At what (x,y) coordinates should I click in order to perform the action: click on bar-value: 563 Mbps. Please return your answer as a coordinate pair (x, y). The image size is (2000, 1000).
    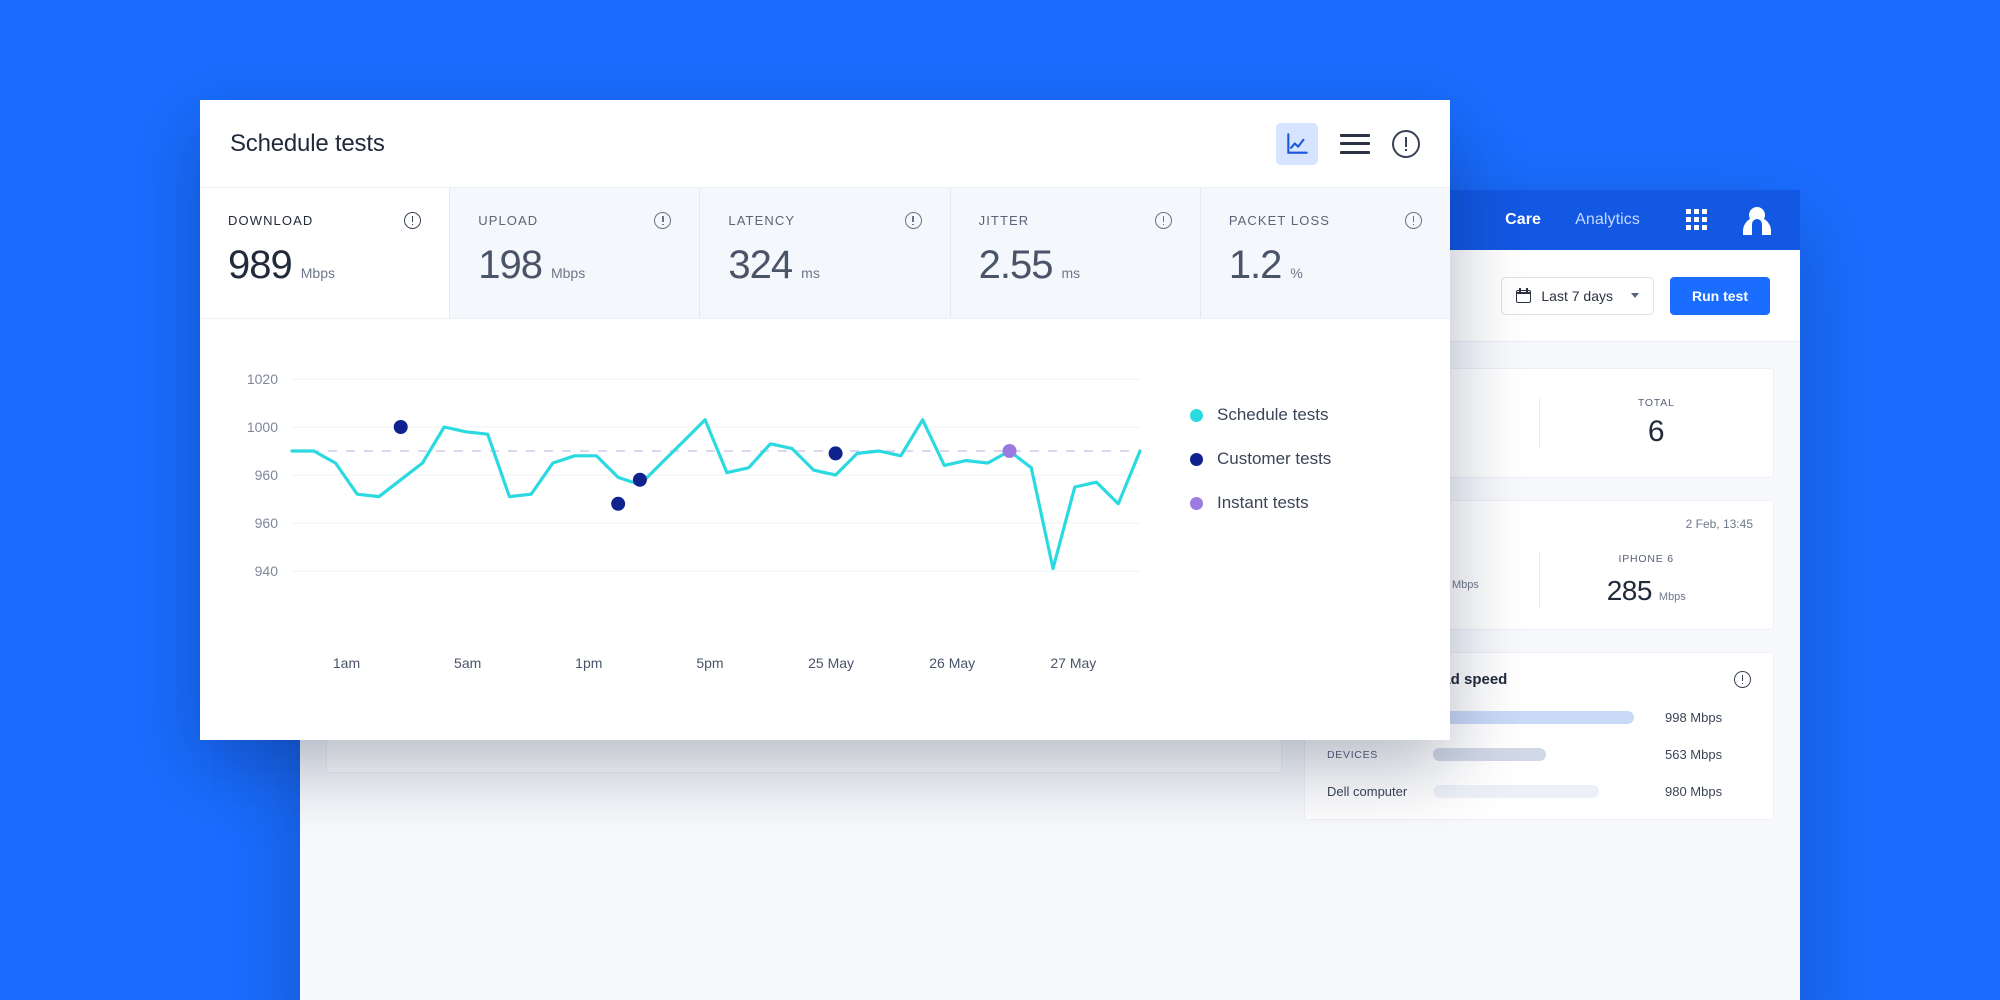
    Looking at the image, I should click on (1694, 754).